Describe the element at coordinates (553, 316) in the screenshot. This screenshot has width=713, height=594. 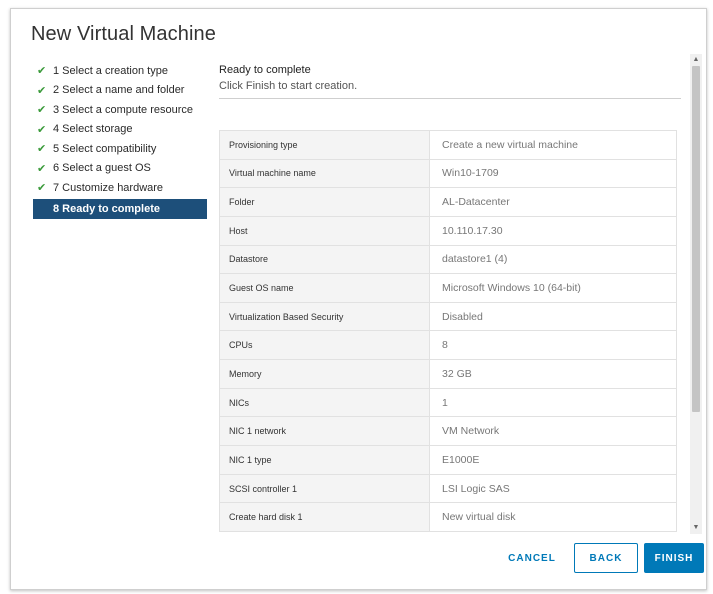
I see `row-value: Disabled` at that location.